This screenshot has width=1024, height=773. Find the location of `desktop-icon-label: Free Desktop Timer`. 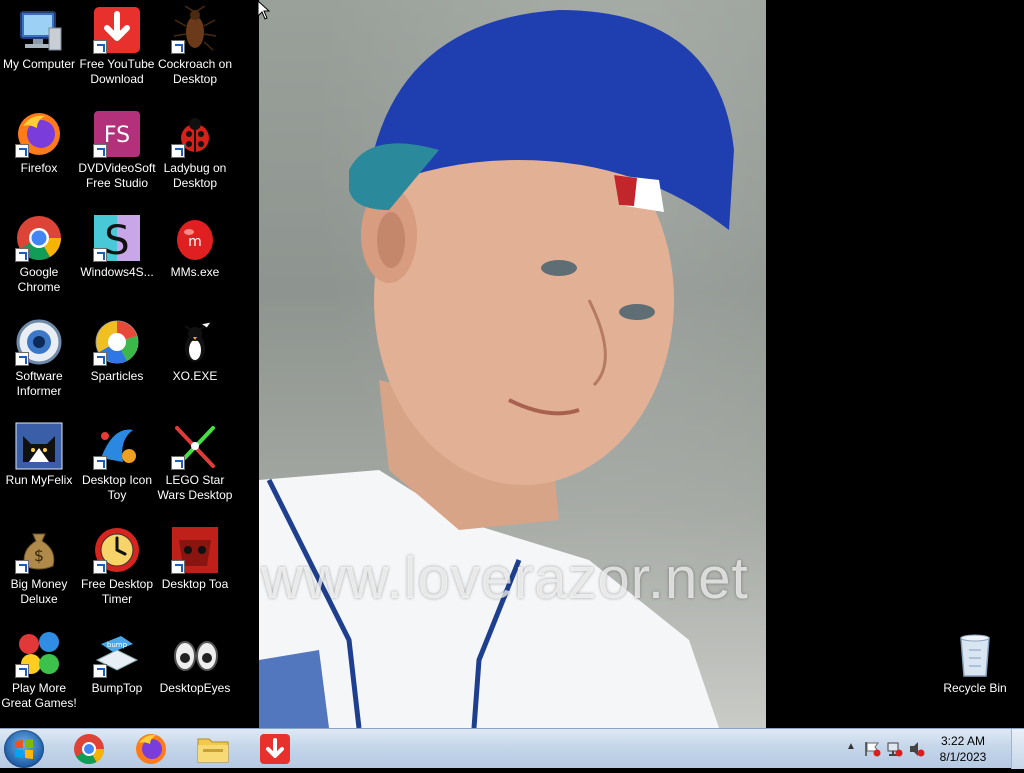

desktop-icon-label: Free Desktop Timer is located at coordinates (117, 591).